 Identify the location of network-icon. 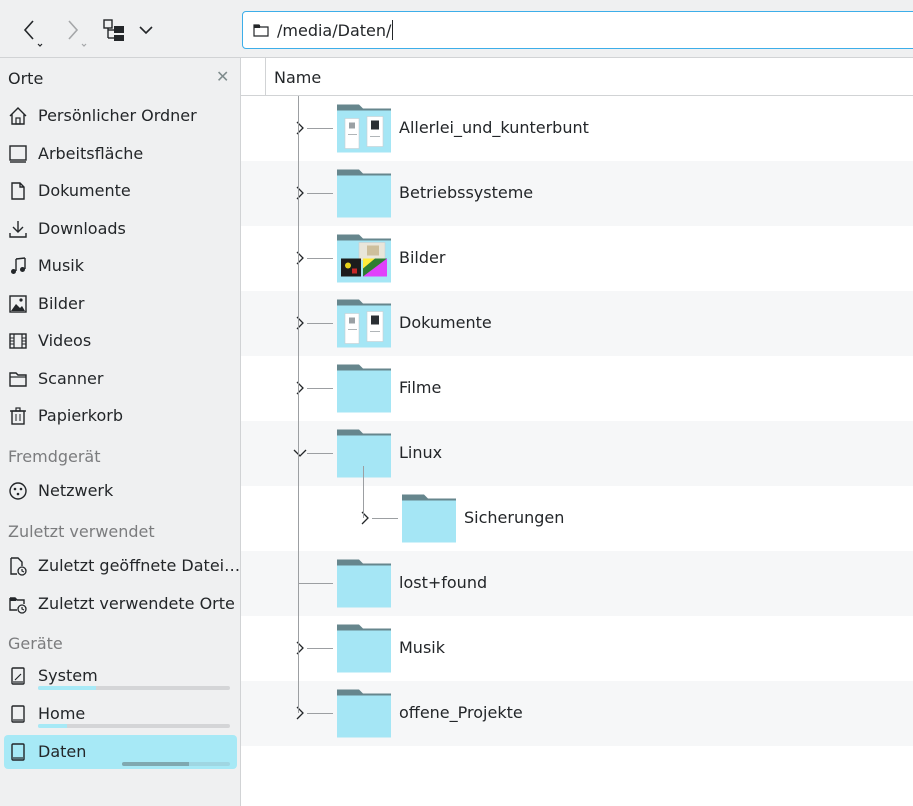
(18, 491).